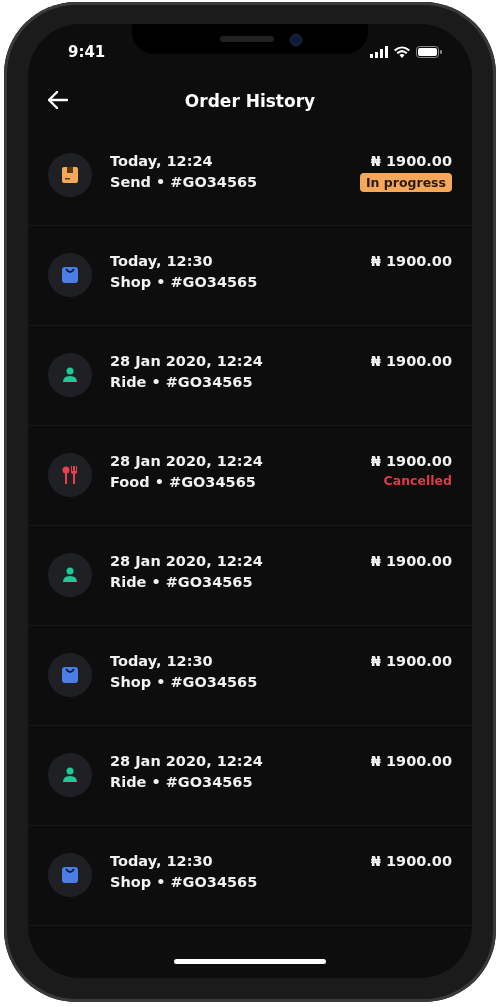  I want to click on package-icon, so click(70, 175).